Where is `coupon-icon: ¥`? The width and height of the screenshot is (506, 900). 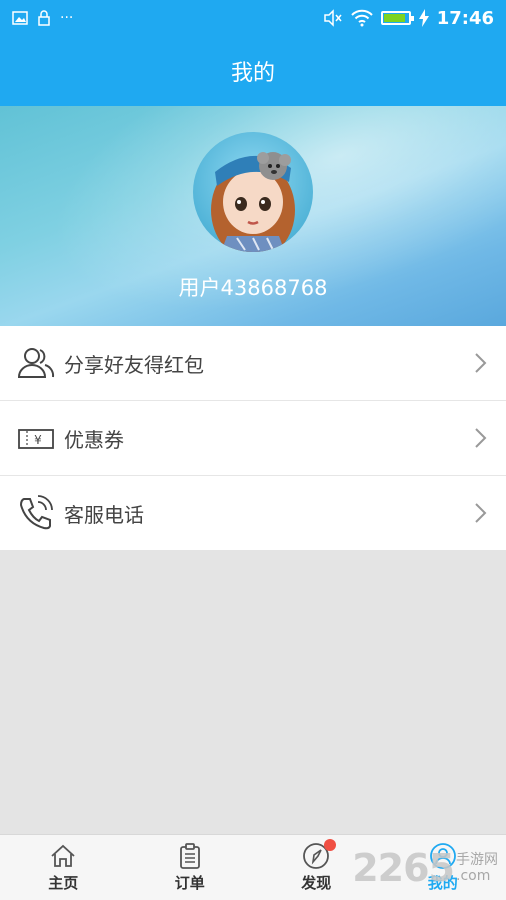
coupon-icon: ¥ is located at coordinates (36, 438).